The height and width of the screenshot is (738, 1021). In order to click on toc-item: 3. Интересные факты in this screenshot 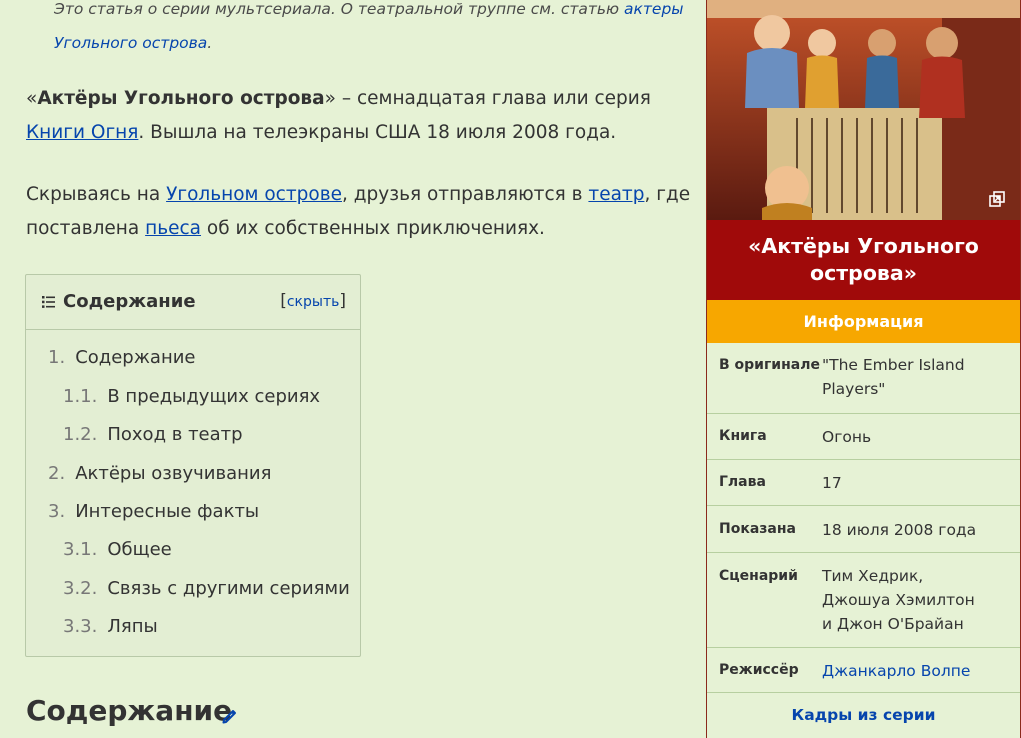, I will do `click(153, 511)`.